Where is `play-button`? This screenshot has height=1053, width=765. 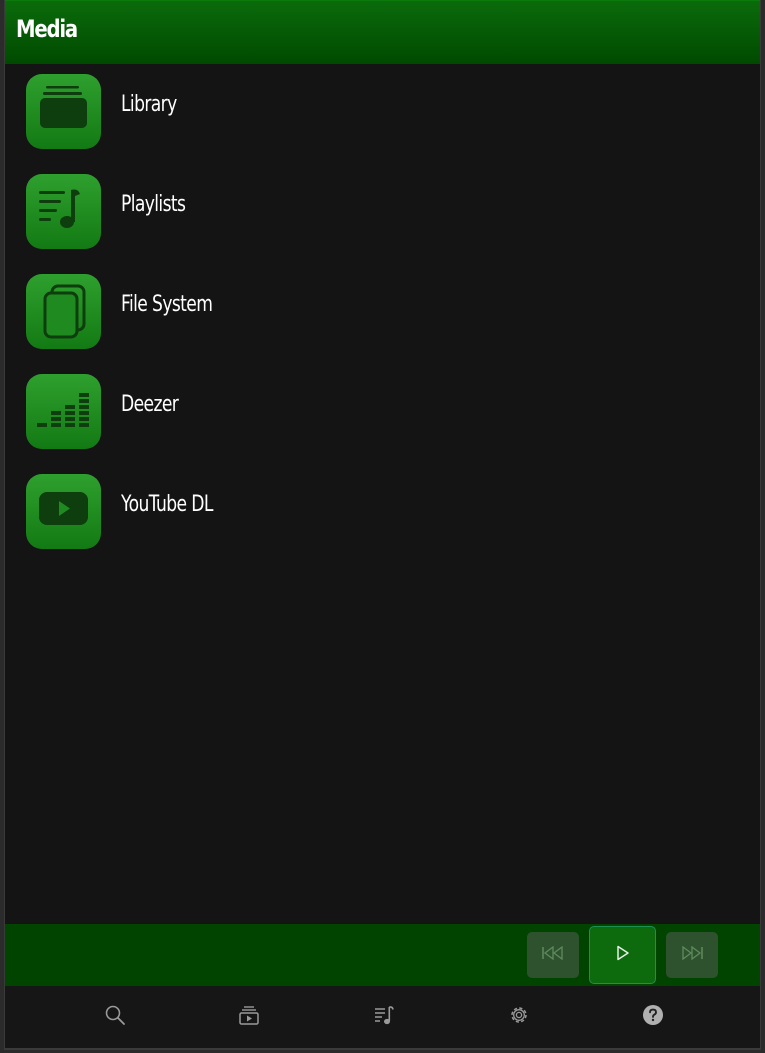
play-button is located at coordinates (622, 955).